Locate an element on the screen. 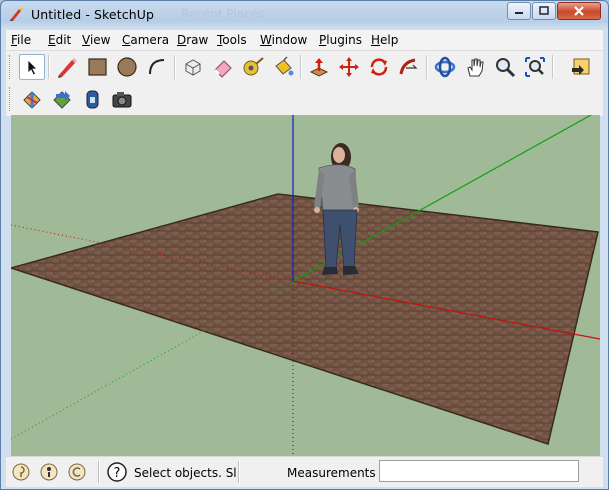  background-window-title: Recent Places is located at coordinates (223, 14).